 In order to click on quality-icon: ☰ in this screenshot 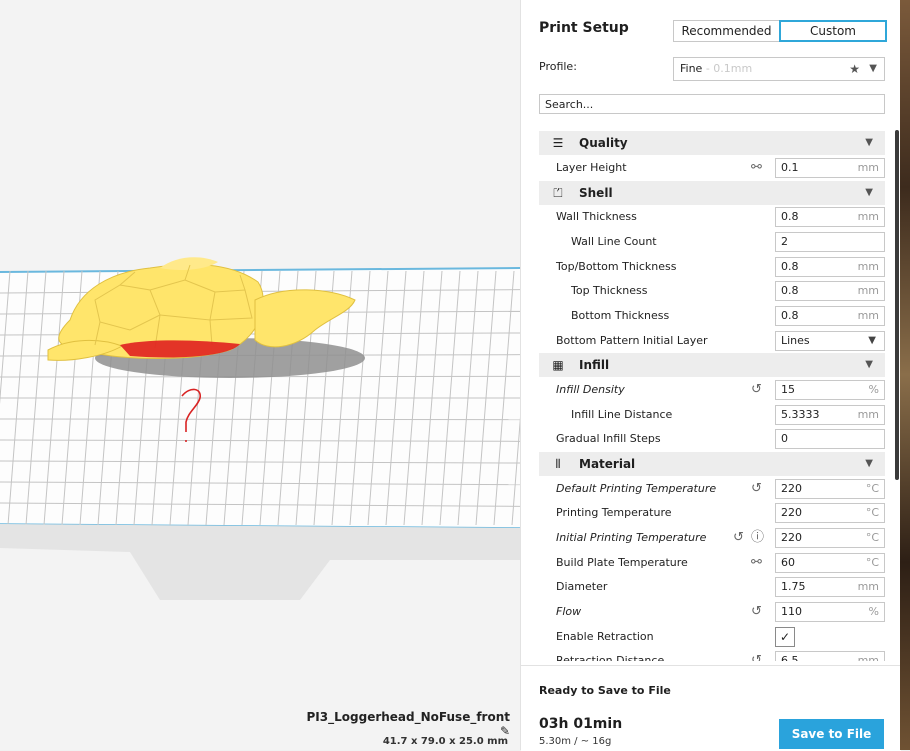, I will do `click(558, 143)`.